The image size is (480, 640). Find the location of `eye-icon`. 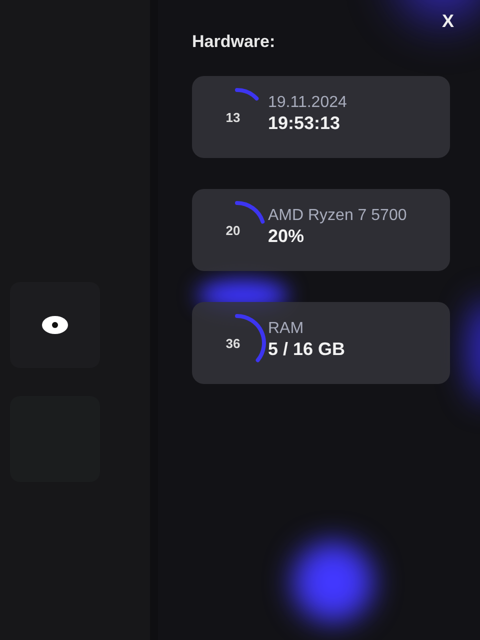

eye-icon is located at coordinates (55, 325).